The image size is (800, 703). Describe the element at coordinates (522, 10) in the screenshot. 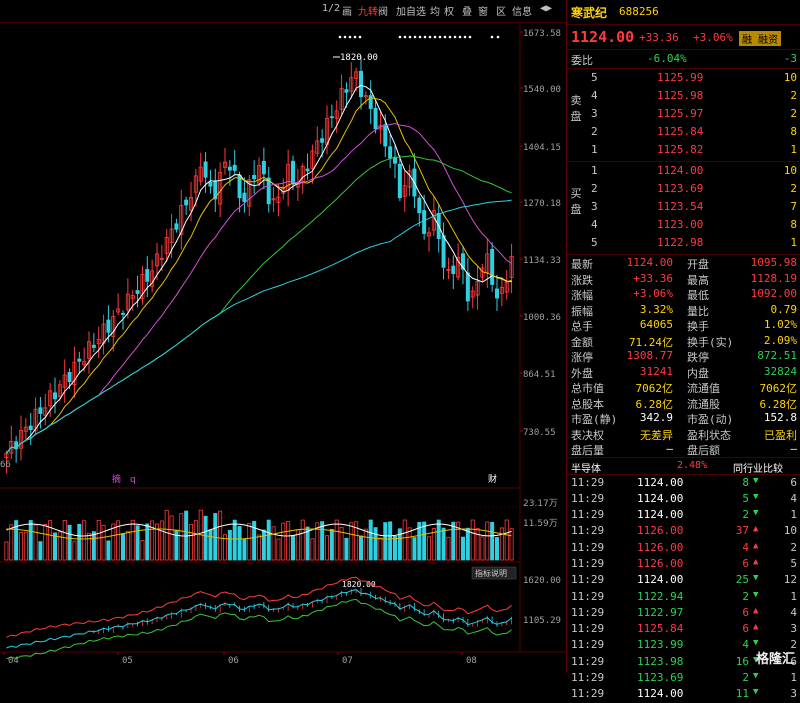

I see `toolbar-item: 信息` at that location.